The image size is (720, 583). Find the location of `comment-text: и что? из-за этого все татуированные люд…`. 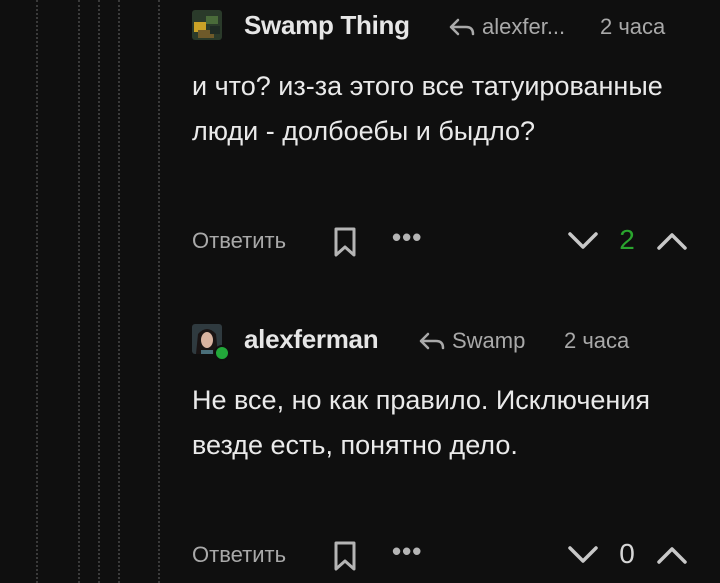

comment-text: и что? из-за этого все татуированные люд… is located at coordinates (427, 108).